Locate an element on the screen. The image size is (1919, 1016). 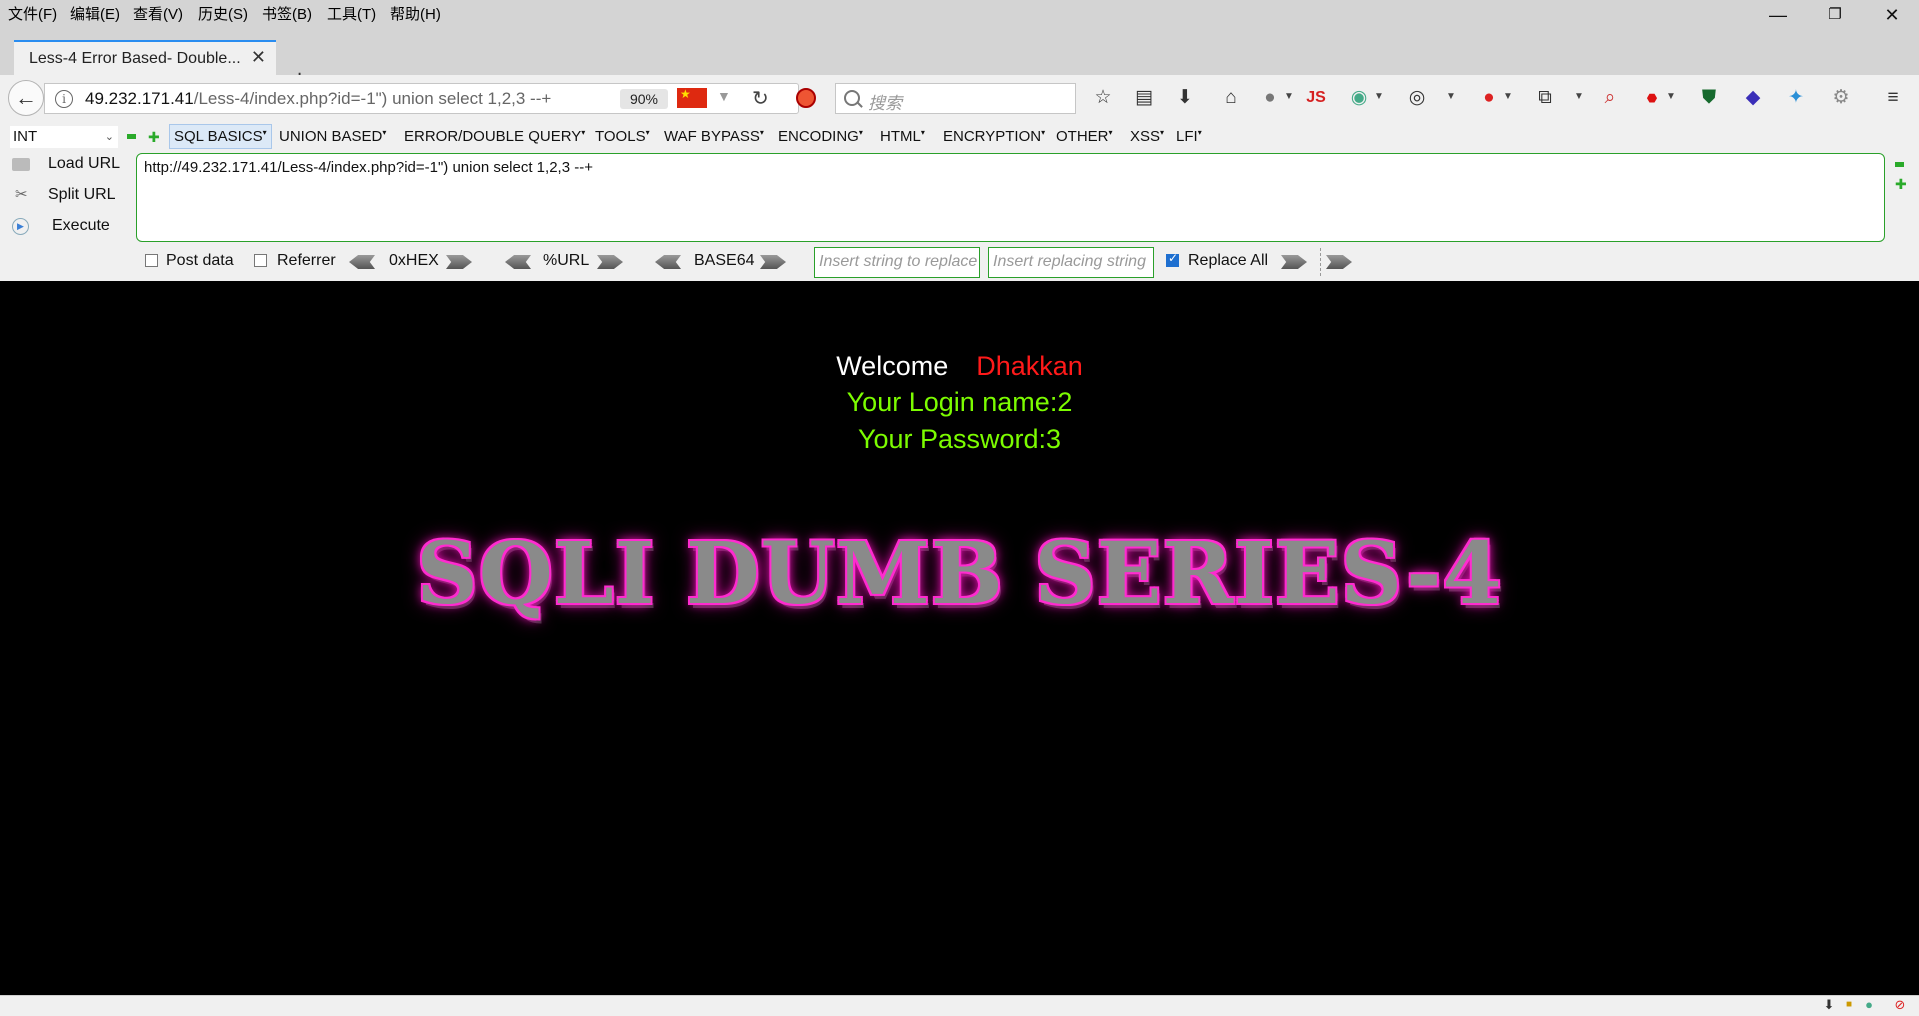
replace-left-arrow-icon is located at coordinates (1339, 262).